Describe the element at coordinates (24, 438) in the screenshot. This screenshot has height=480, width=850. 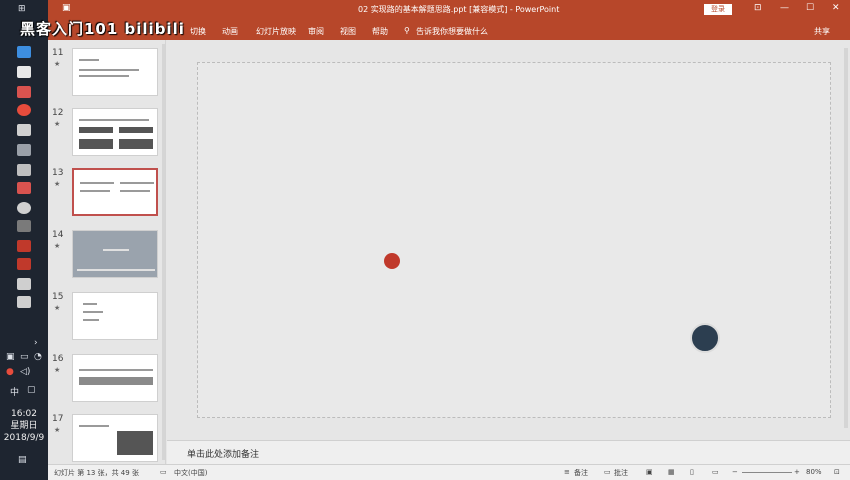
I see `clock-date: 2018/9/9` at that location.